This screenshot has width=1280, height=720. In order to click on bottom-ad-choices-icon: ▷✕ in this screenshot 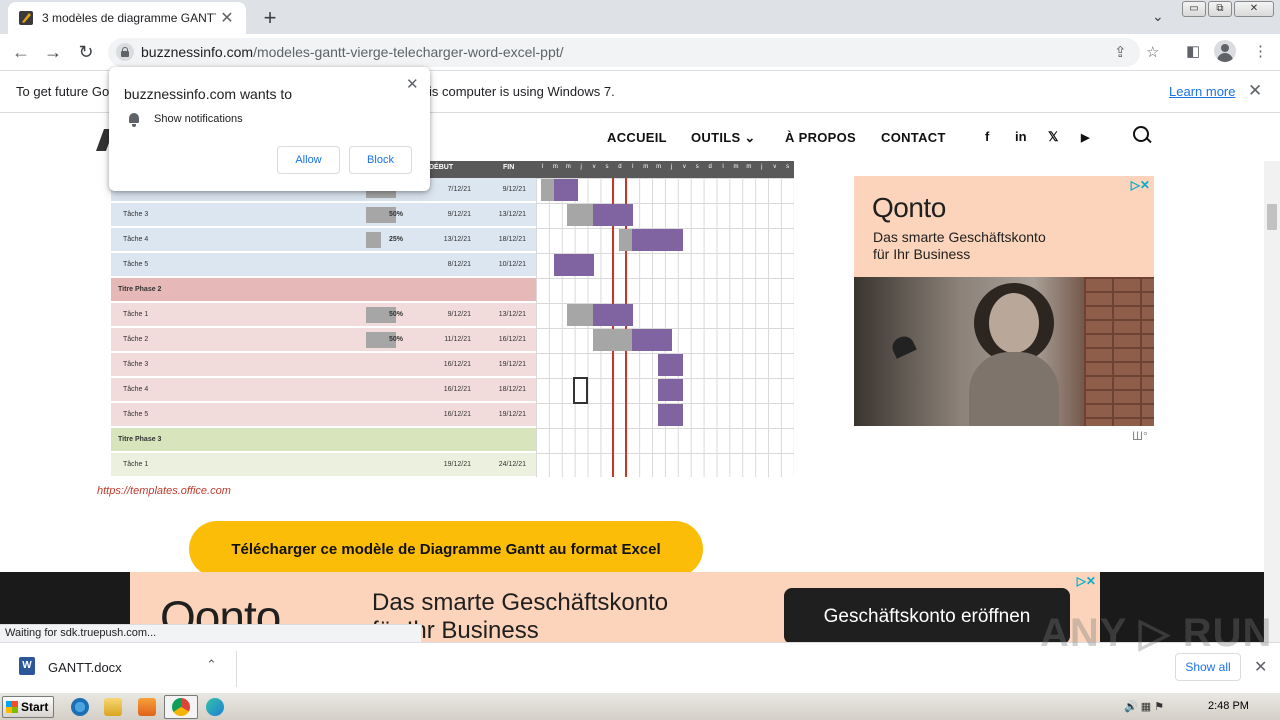, I will do `click(1086, 581)`.